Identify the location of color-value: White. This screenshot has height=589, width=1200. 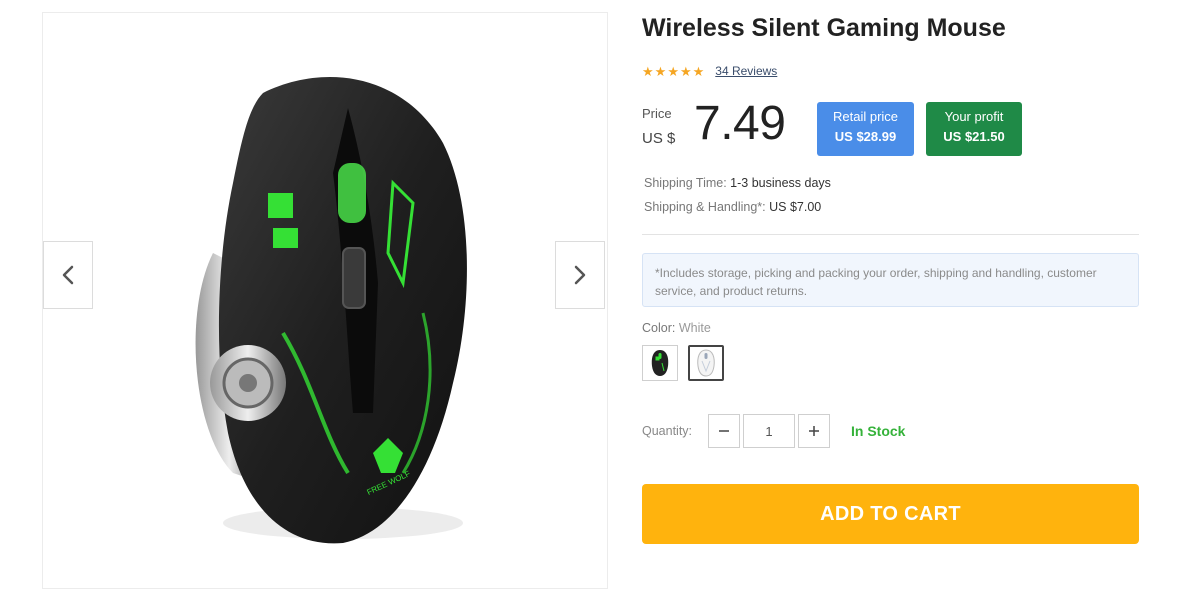
(694, 328).